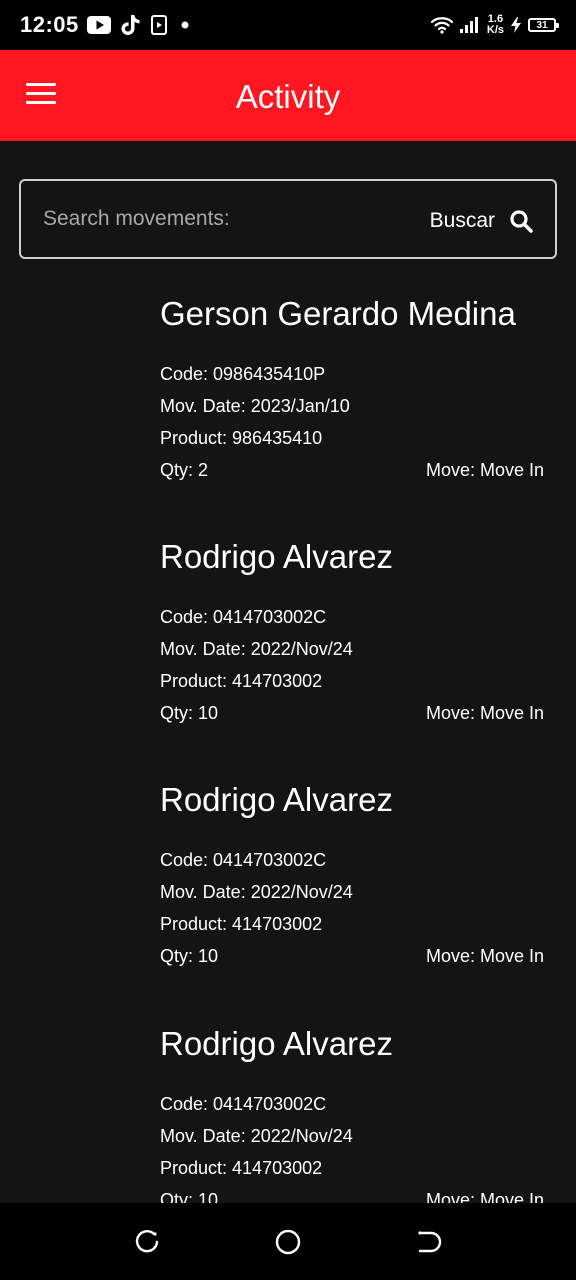 Image resolution: width=576 pixels, height=1280 pixels. I want to click on search-icon, so click(521, 221).